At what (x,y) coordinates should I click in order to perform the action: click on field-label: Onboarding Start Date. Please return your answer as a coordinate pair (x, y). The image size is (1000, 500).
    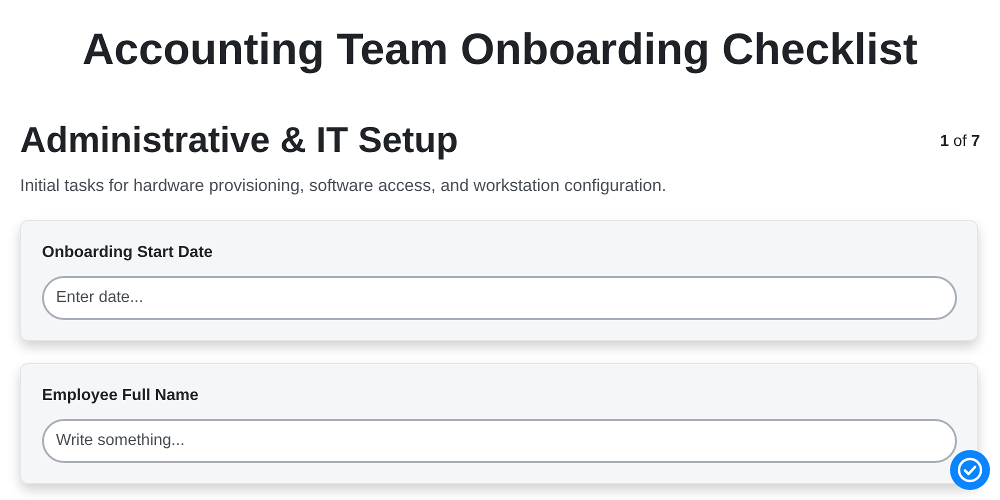
    Looking at the image, I should click on (128, 253).